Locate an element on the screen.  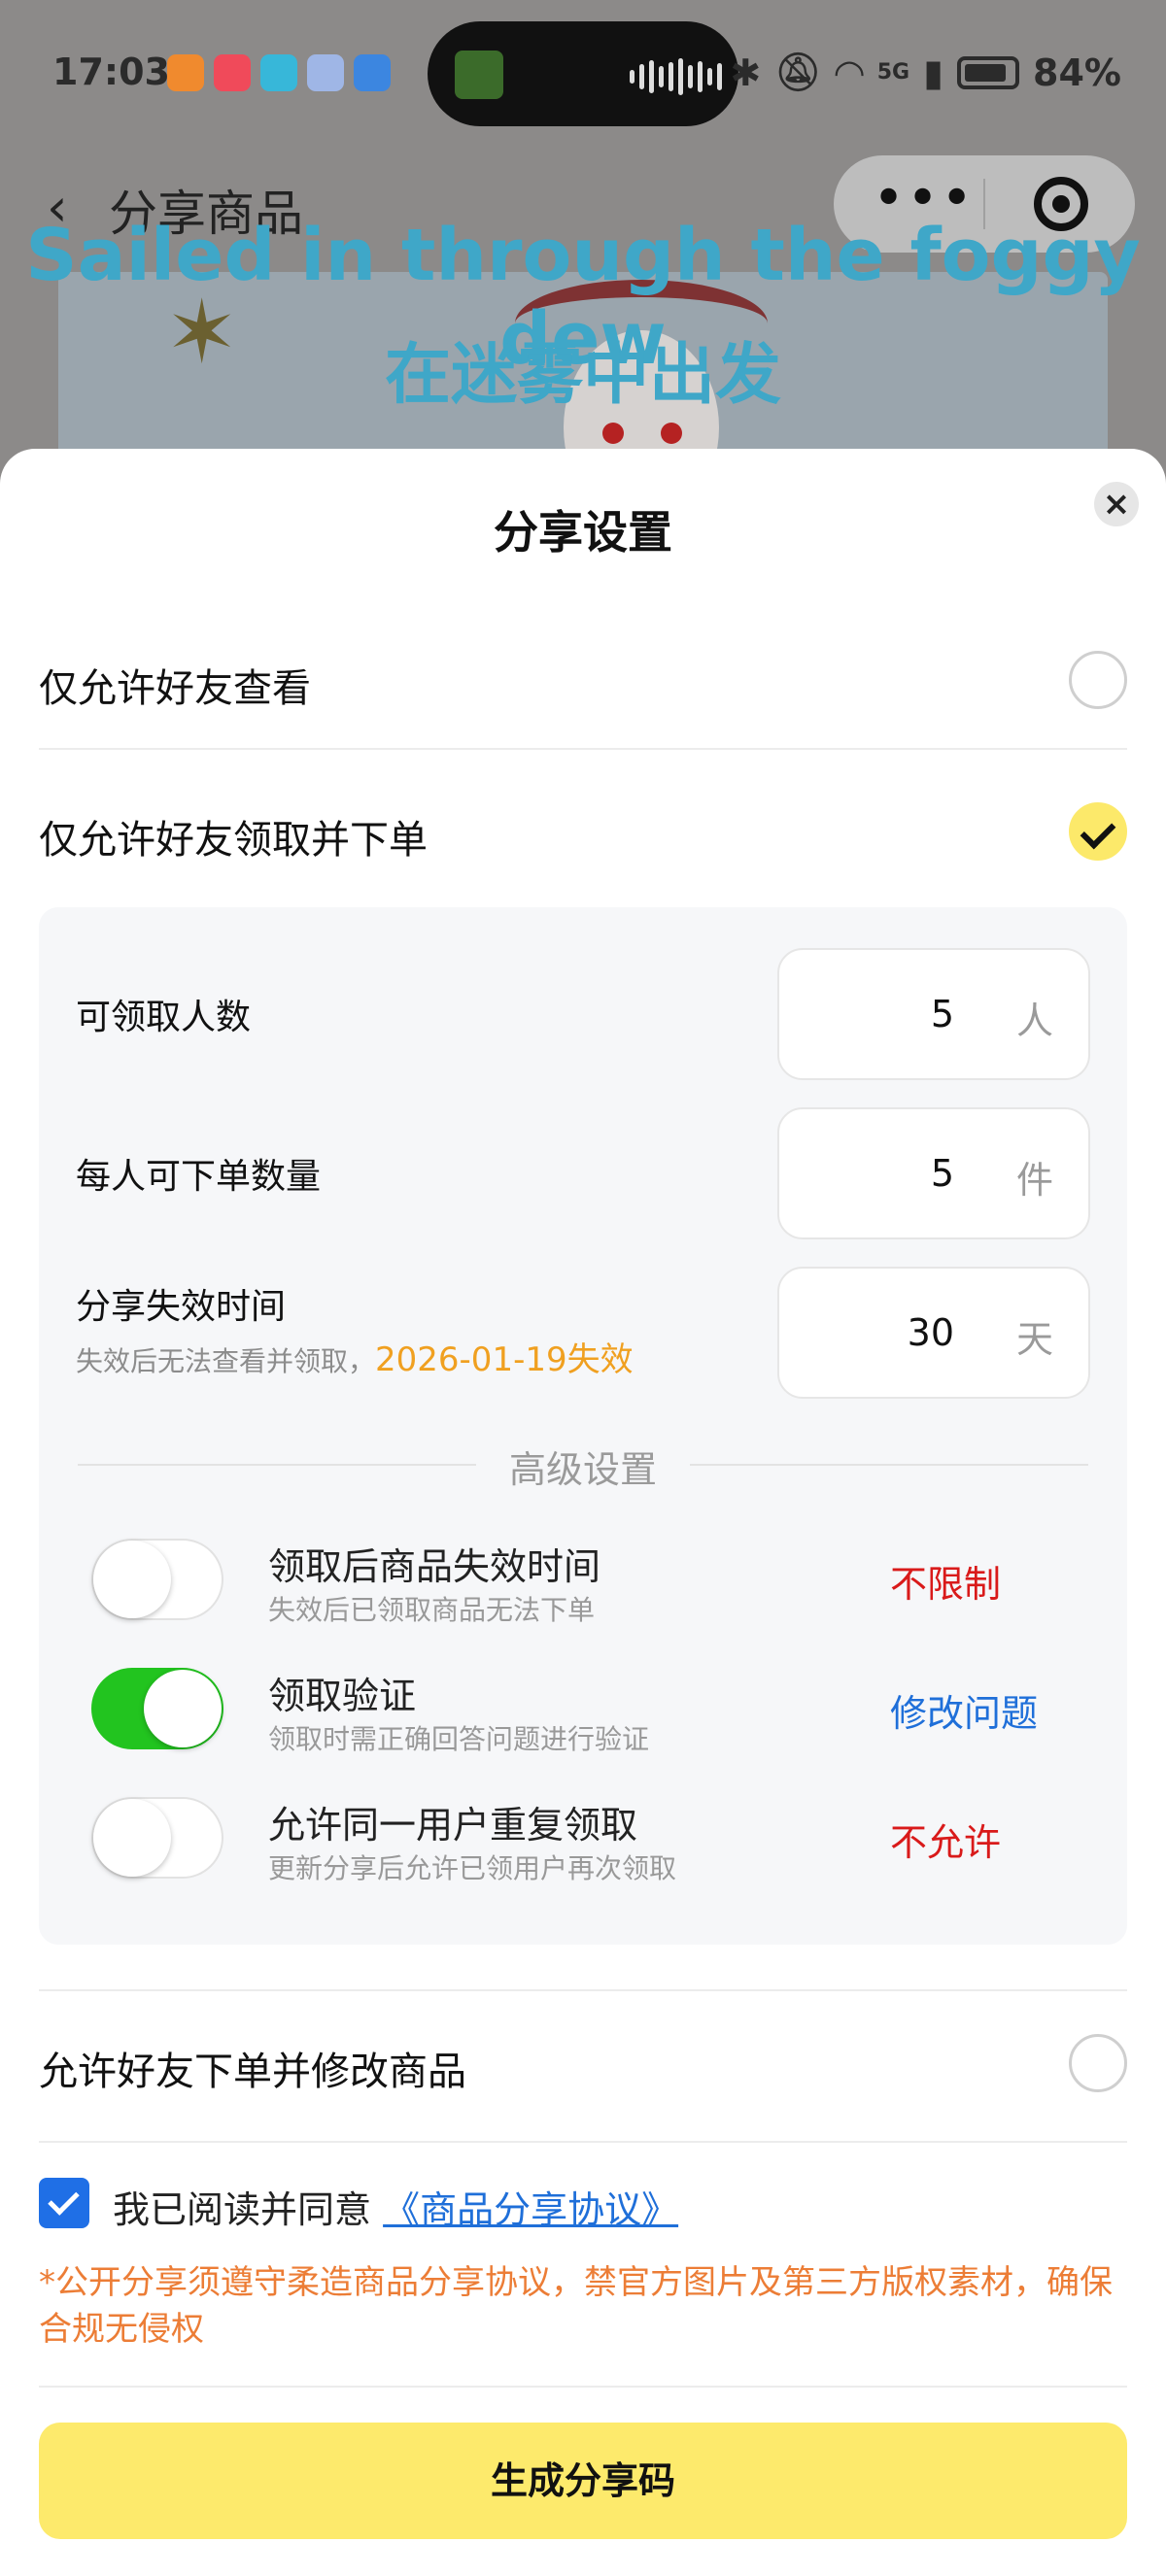
toggle-action-link: 修改问题 is located at coordinates (964, 1710).